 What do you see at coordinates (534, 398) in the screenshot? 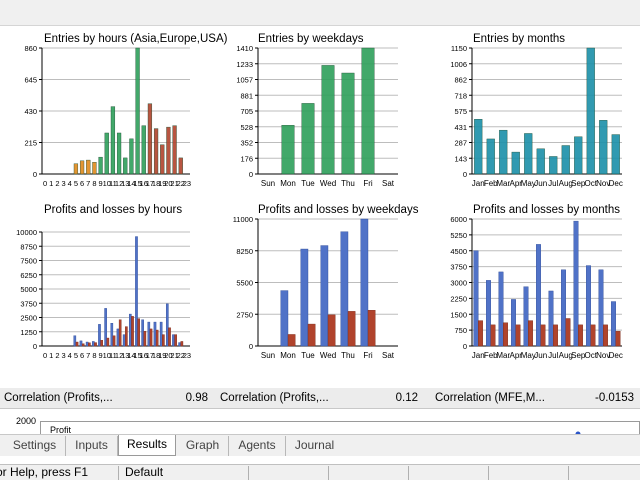
I see `correlation-cell-3: Correlation (MFE,M... -0.0153` at bounding box center [534, 398].